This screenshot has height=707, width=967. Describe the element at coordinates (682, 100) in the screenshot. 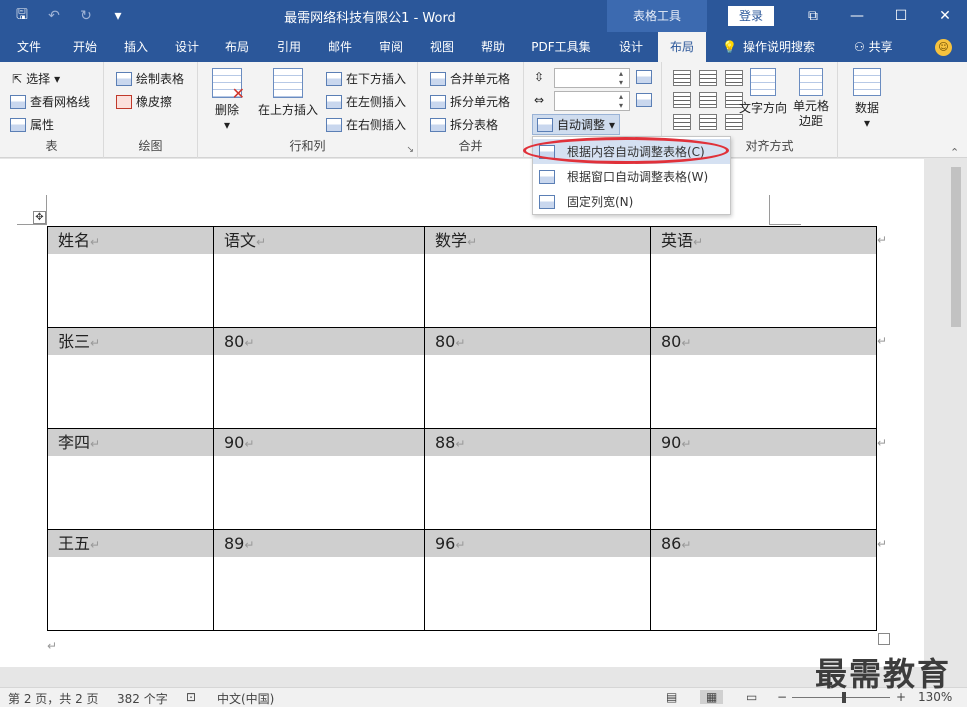

I see `align-middle-left-icon` at that location.